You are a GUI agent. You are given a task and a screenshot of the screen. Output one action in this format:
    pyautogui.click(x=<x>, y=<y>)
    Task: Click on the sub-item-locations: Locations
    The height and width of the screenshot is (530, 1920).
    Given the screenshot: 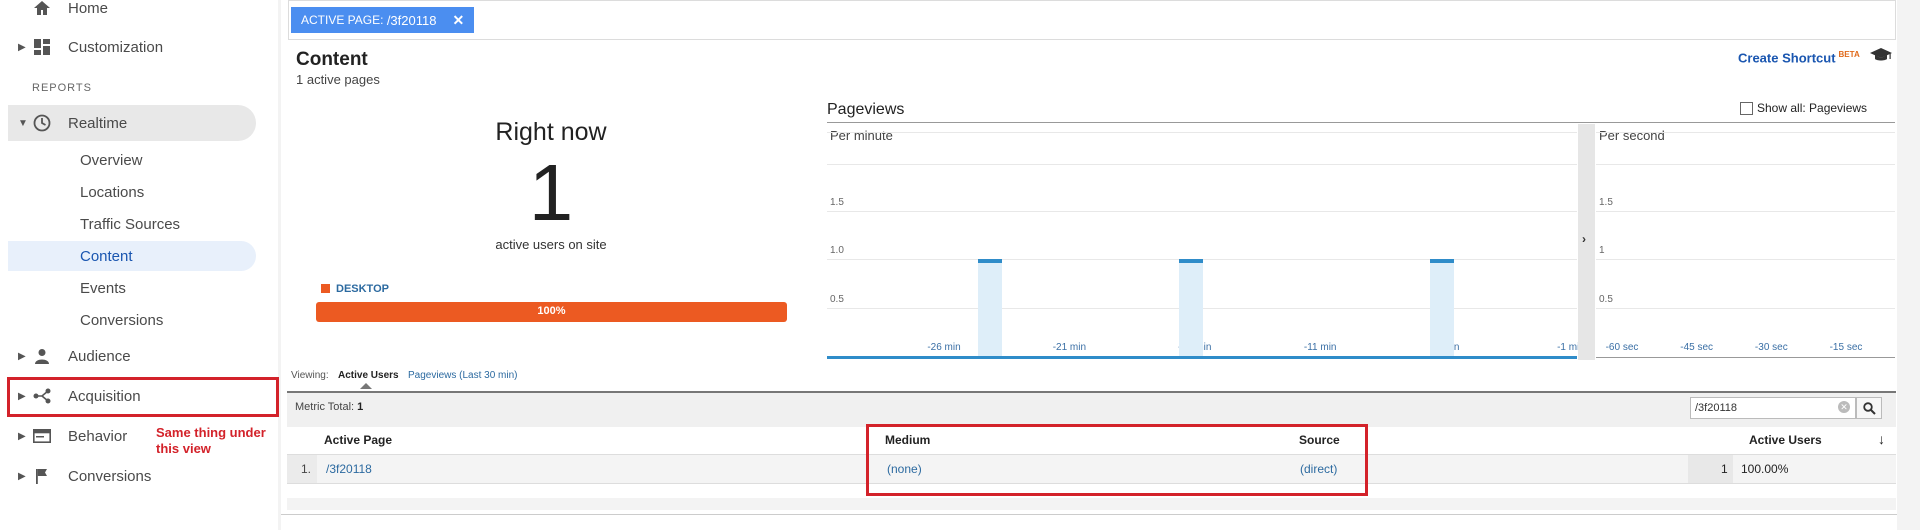 What is the action you would take?
    pyautogui.click(x=132, y=192)
    